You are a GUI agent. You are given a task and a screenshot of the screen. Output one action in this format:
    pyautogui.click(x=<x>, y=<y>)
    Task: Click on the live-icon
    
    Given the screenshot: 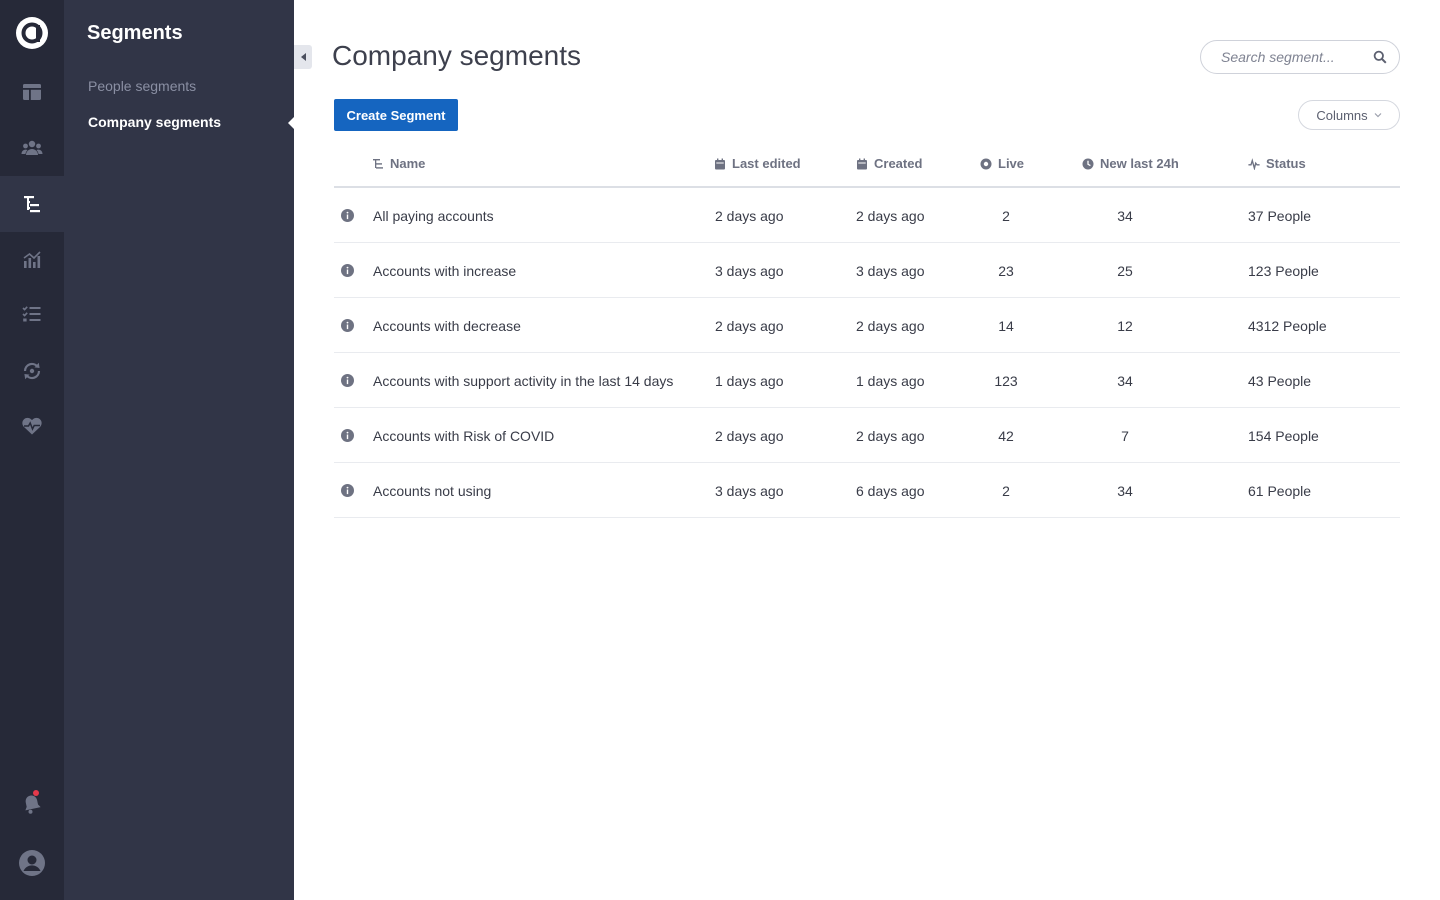 What is the action you would take?
    pyautogui.click(x=986, y=163)
    